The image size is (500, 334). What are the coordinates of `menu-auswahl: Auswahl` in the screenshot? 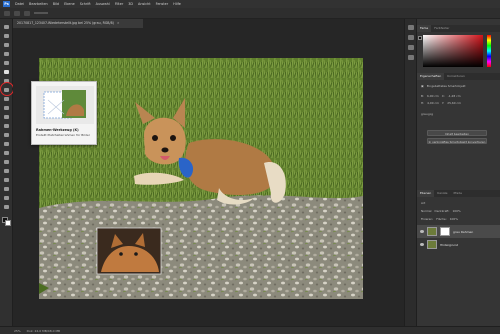 It's located at (103, 4).